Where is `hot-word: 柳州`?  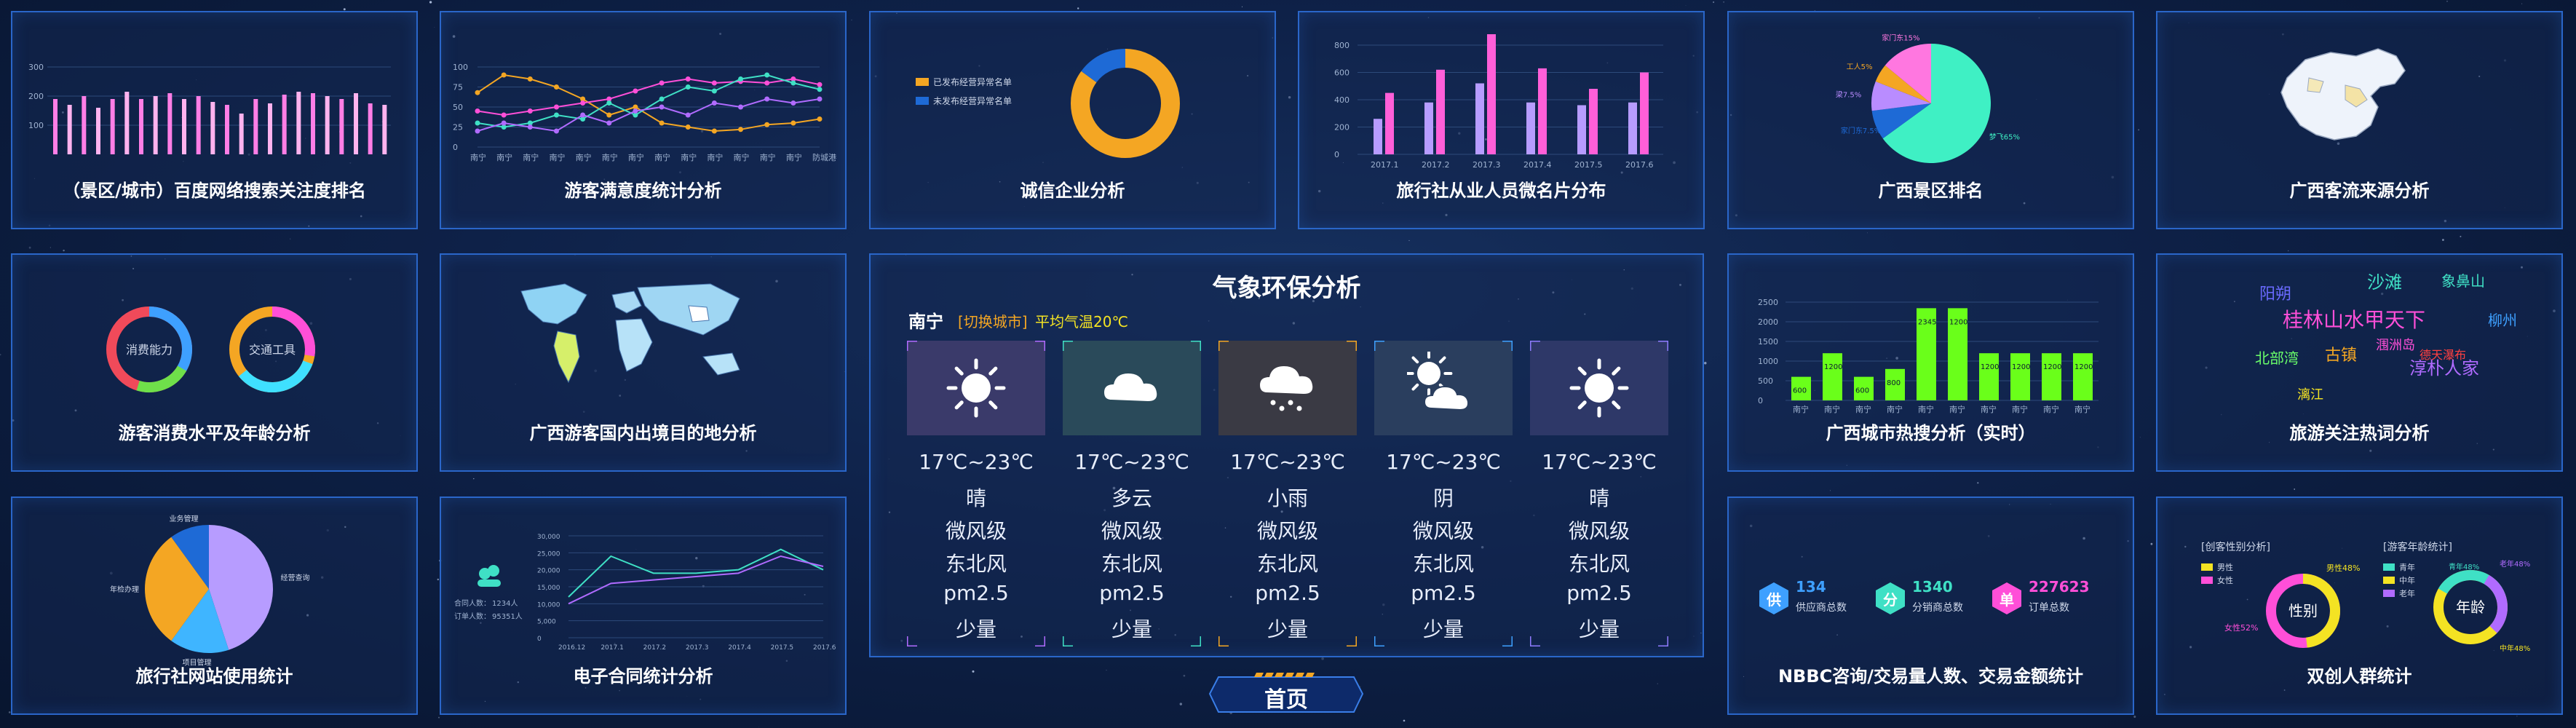 hot-word: 柳州 is located at coordinates (2502, 319).